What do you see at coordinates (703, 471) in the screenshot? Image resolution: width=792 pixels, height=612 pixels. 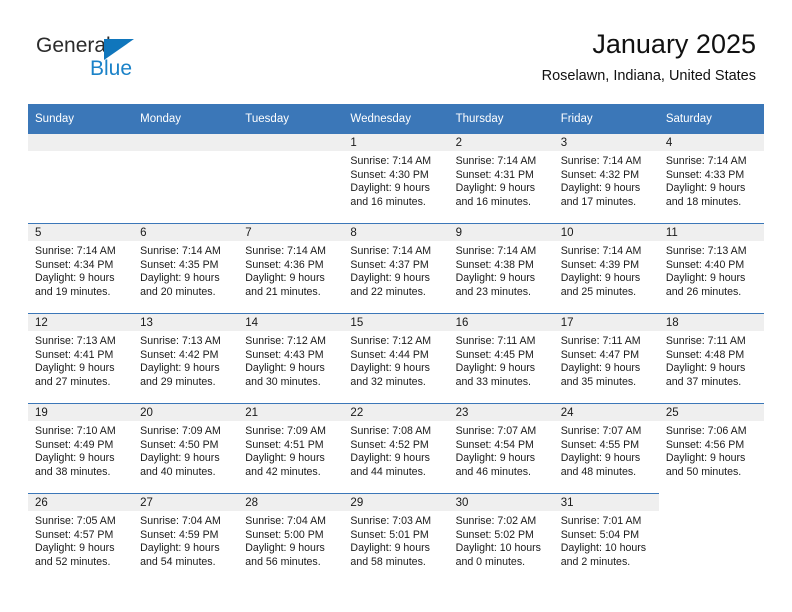 I see `daylight-text-line2: and 50 minutes.` at bounding box center [703, 471].